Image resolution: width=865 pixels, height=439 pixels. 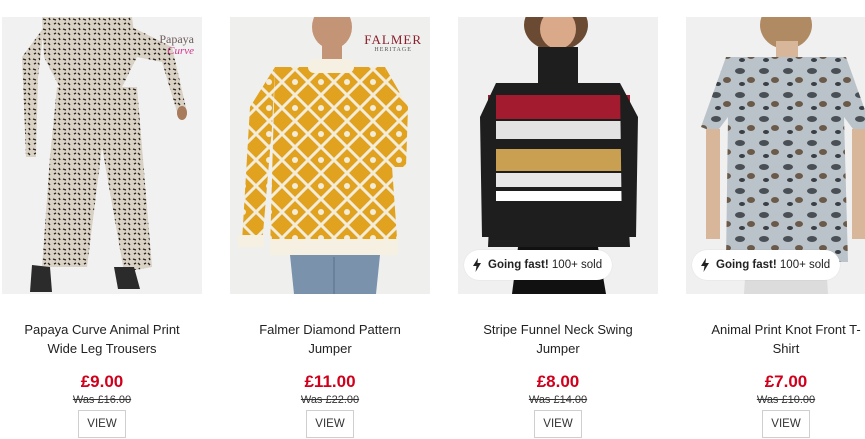 What do you see at coordinates (775, 329) in the screenshot?
I see `product-name-line: Animal Print Knot Front T-` at bounding box center [775, 329].